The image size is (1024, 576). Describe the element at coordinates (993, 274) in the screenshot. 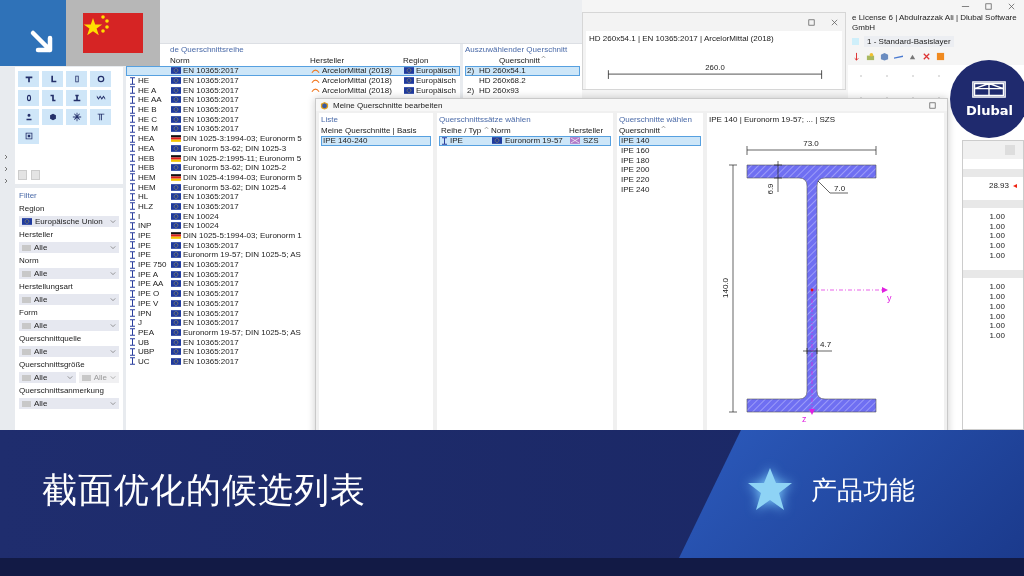

I see `section-header-bar` at that location.